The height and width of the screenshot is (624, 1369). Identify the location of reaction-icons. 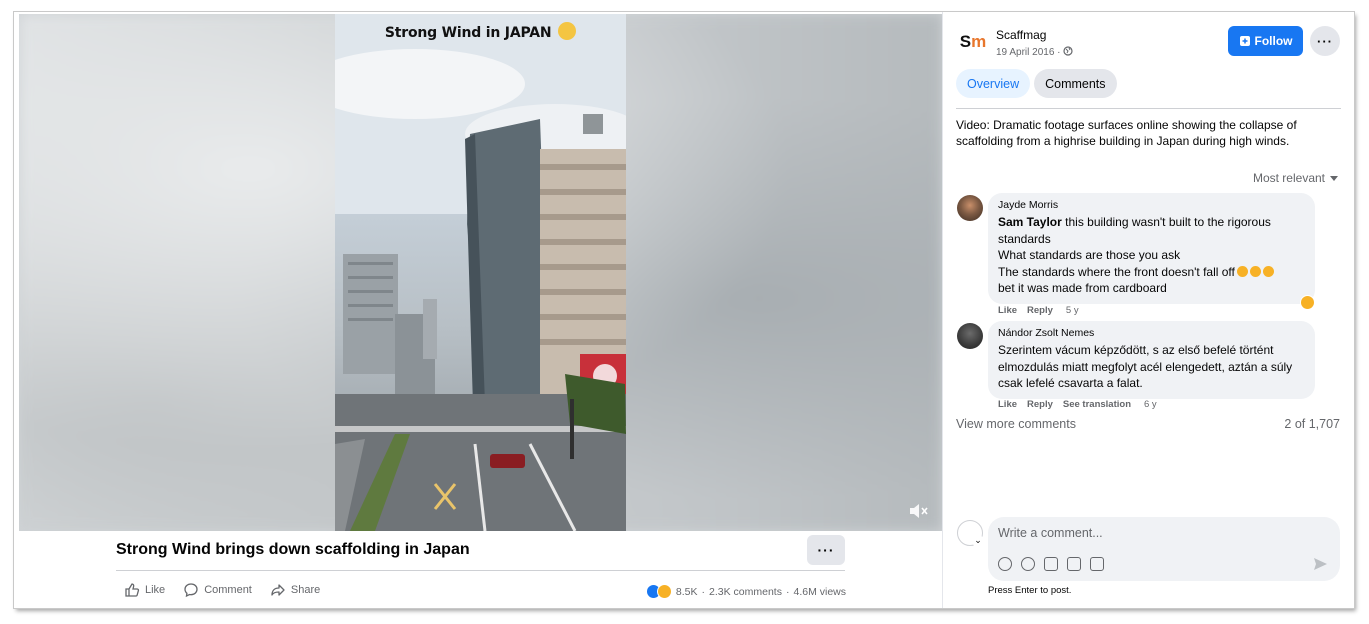
(658, 591).